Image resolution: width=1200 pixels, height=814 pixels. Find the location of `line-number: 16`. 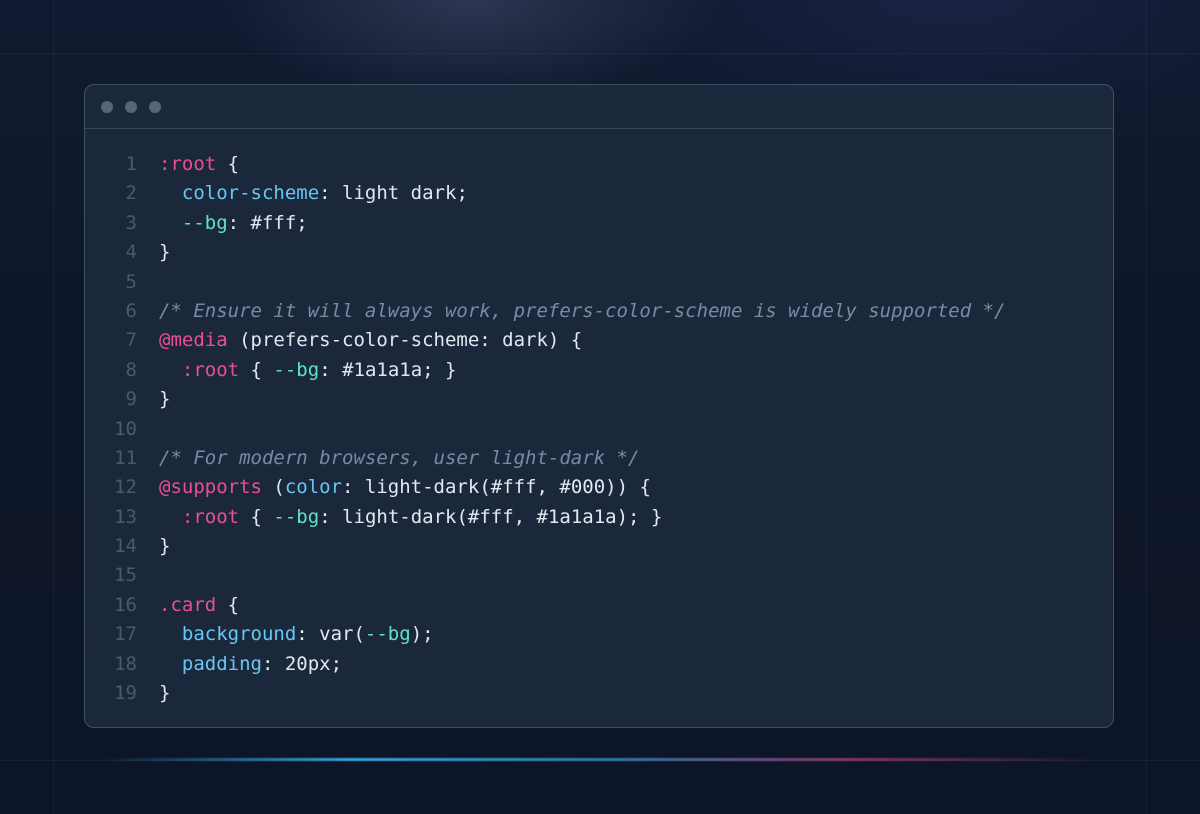

line-number: 16 is located at coordinates (125, 604).